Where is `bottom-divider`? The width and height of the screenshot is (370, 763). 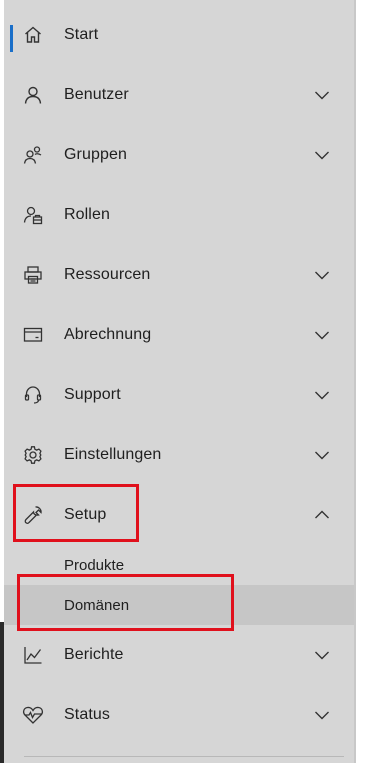 bottom-divider is located at coordinates (184, 756).